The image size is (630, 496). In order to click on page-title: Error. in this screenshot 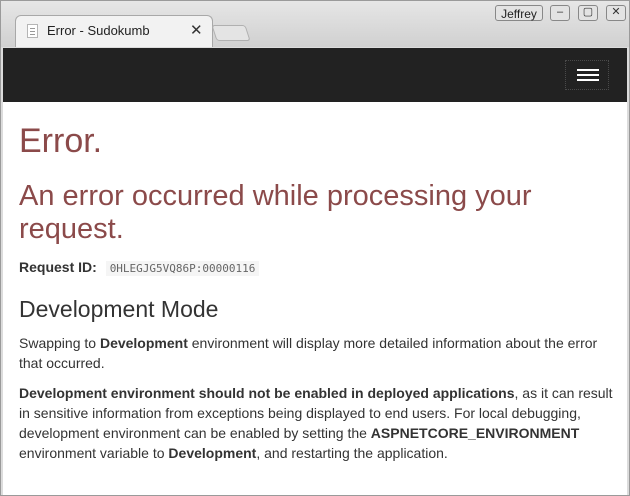, I will do `click(61, 141)`.